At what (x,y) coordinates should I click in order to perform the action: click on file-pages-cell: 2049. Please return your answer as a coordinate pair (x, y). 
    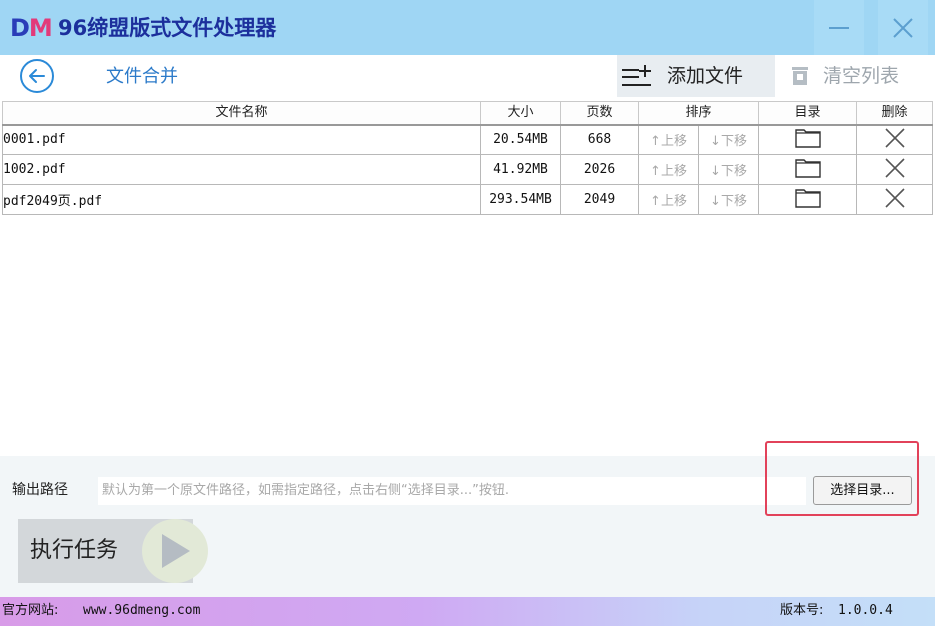
    Looking at the image, I should click on (599, 199).